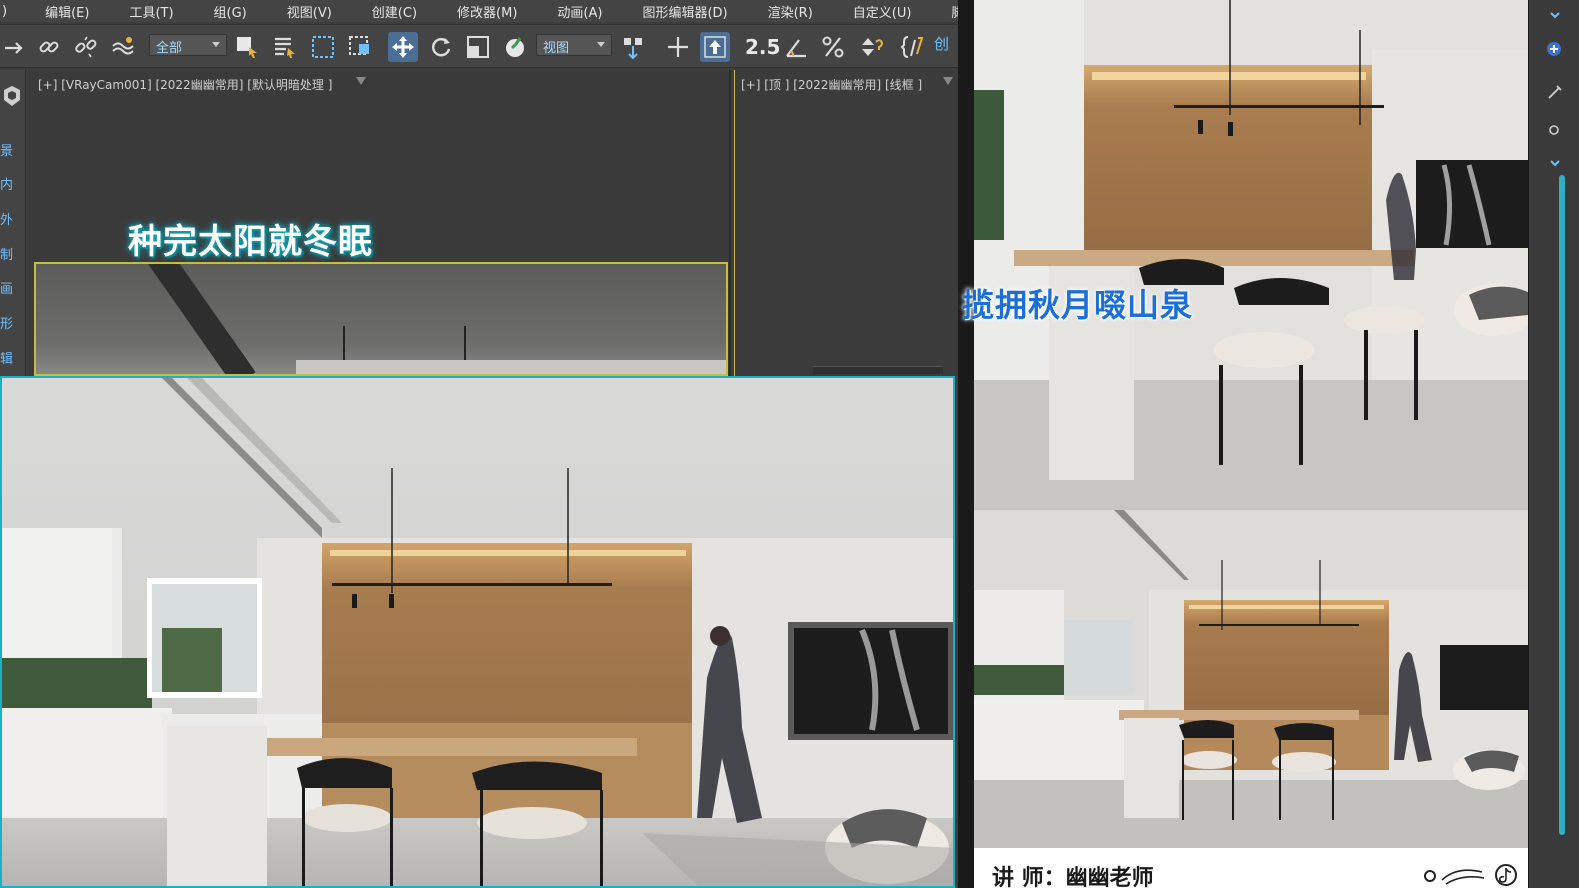  What do you see at coordinates (797, 47) in the screenshot?
I see `angle-snap-icon` at bounding box center [797, 47].